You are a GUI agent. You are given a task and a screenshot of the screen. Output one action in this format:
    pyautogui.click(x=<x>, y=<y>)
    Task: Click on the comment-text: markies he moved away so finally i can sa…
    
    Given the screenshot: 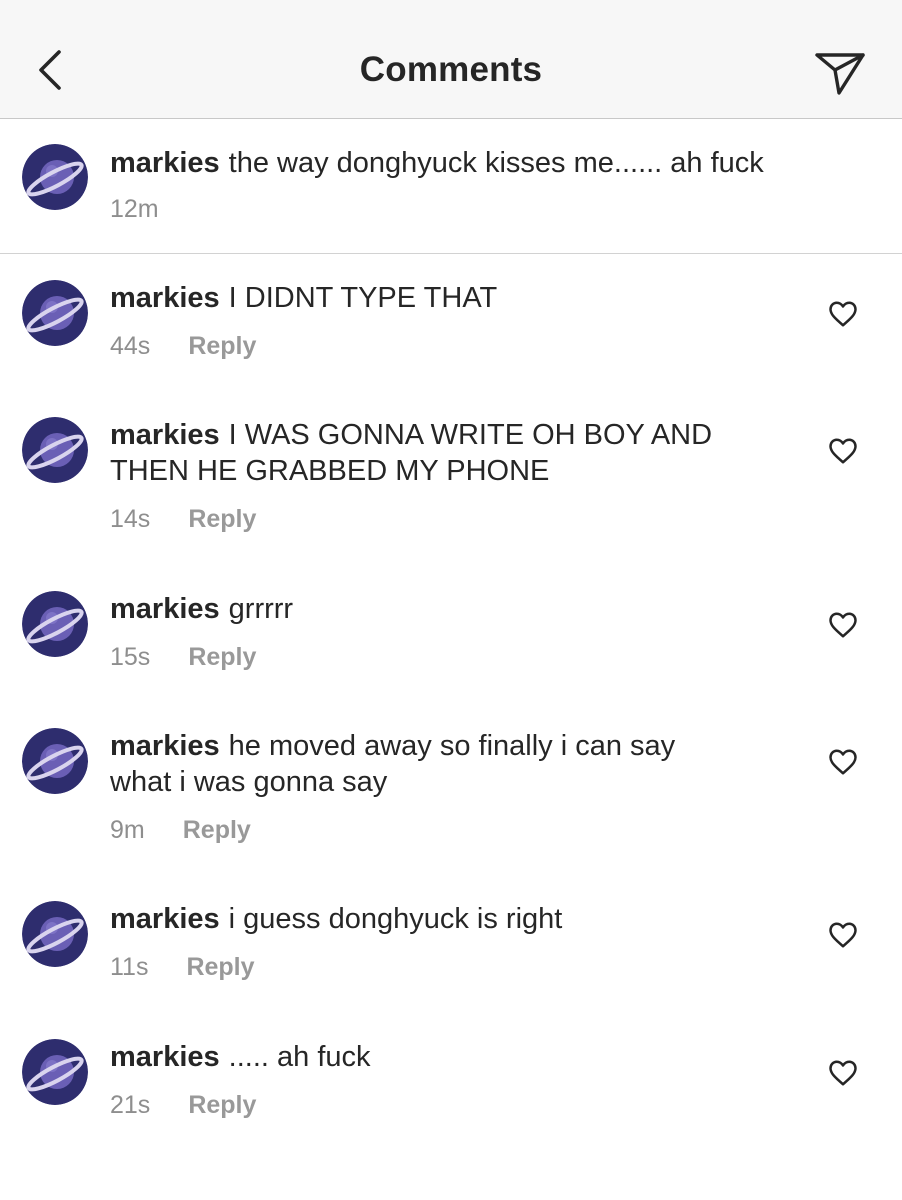 What is the action you would take?
    pyautogui.click(x=425, y=764)
    